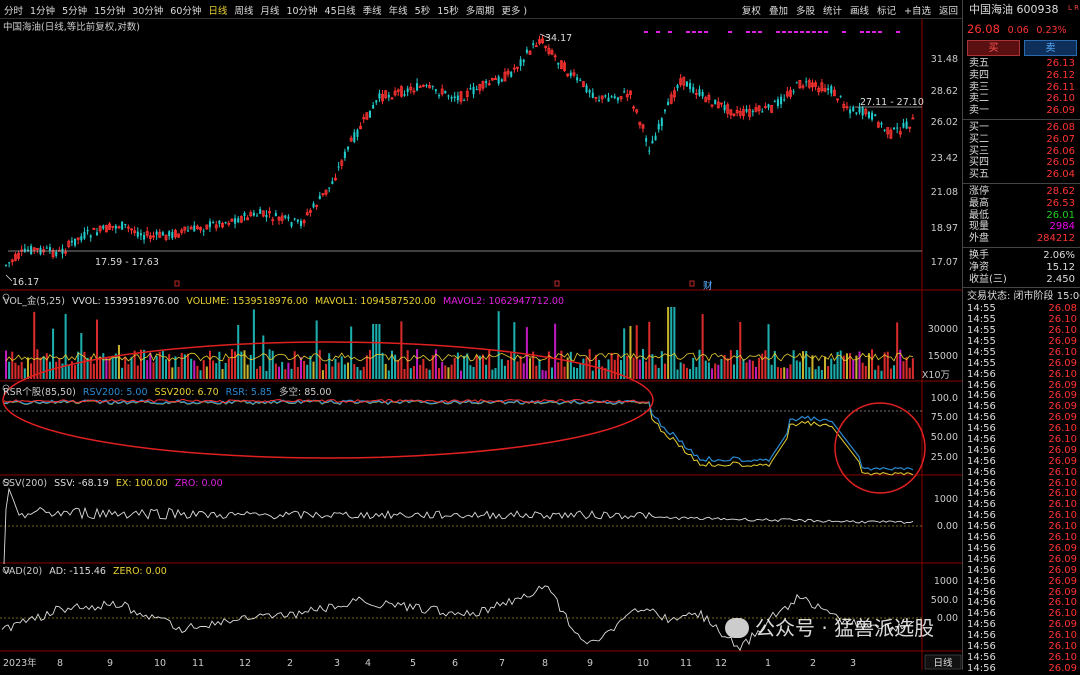  I want to click on rsr-duokong: 多空: 85.00, so click(305, 392).